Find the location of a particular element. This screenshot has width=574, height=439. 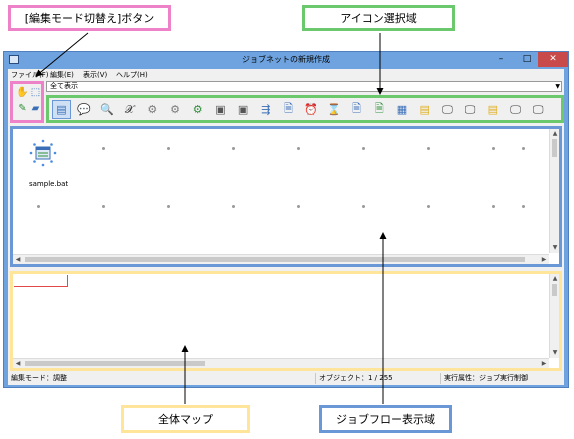

minimize-button: – is located at coordinates (501, 59).